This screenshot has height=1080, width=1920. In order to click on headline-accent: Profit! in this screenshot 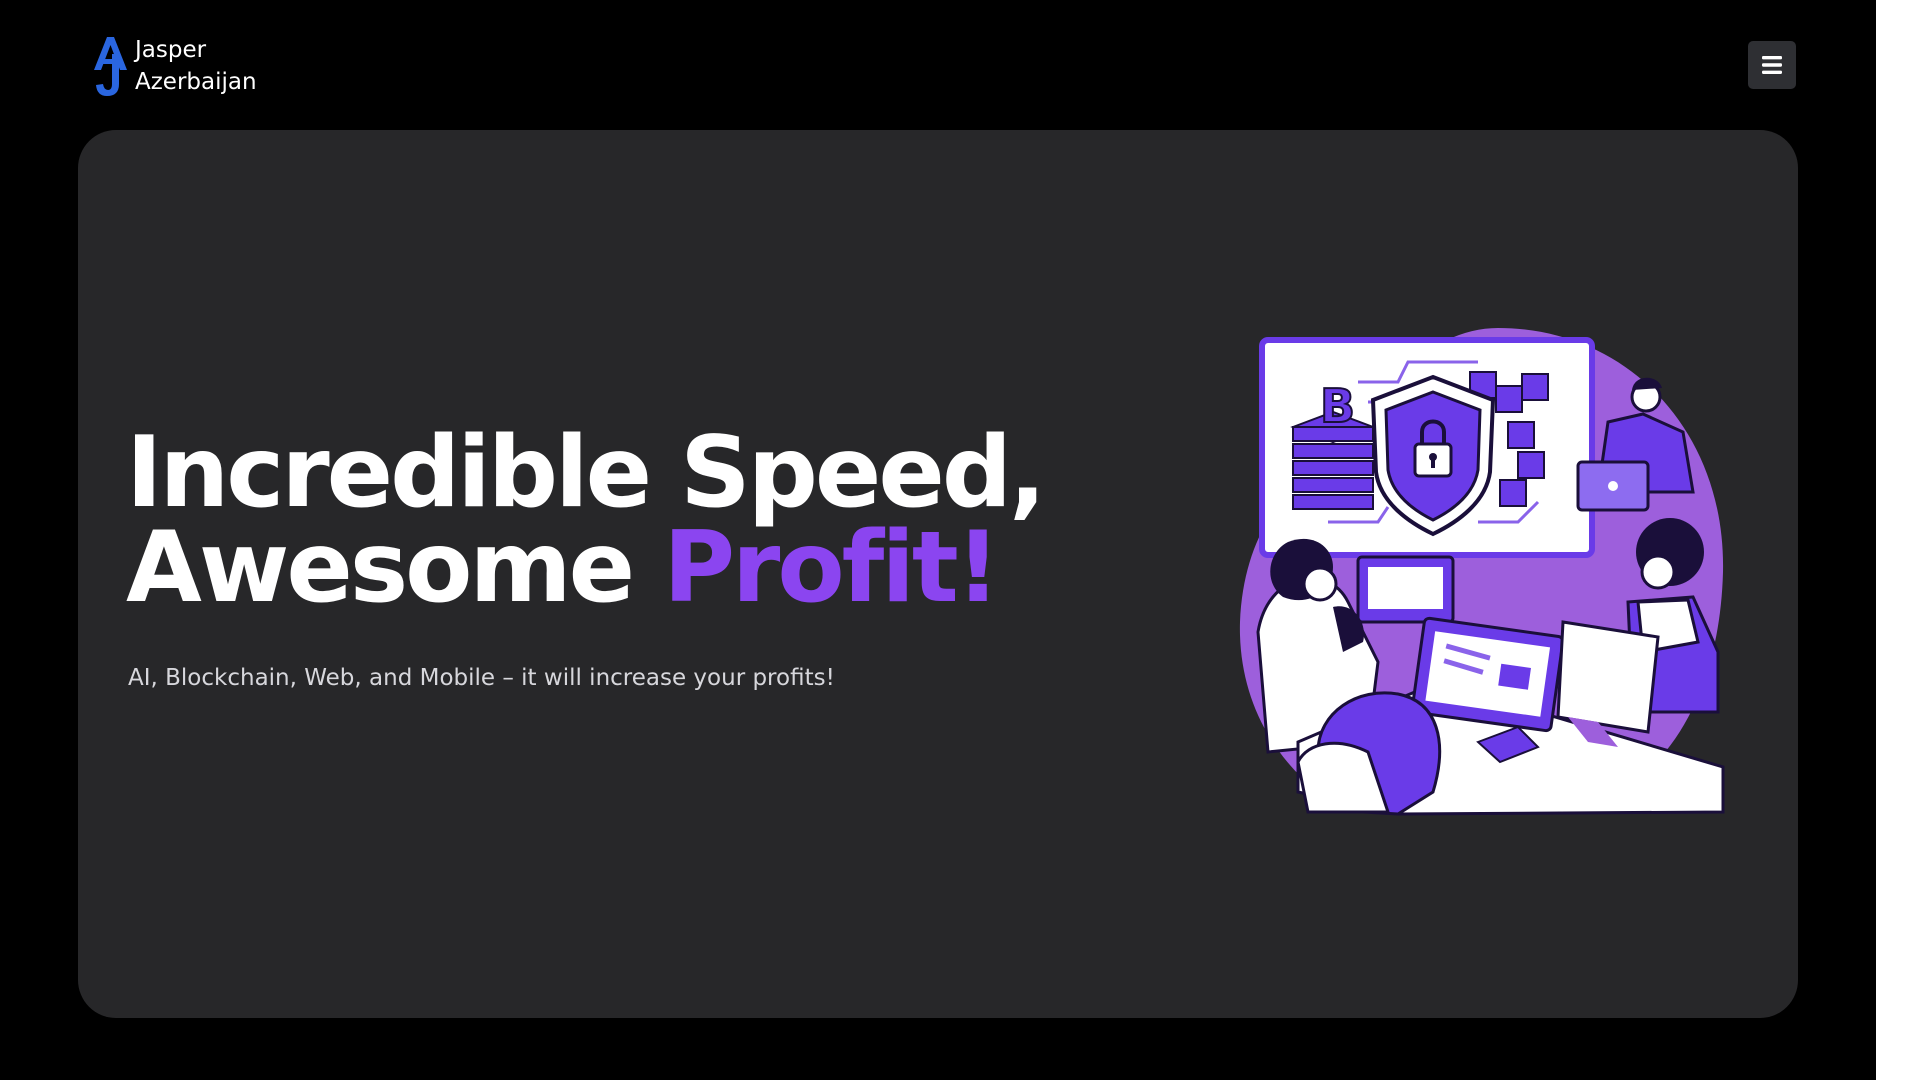, I will do `click(831, 568)`.